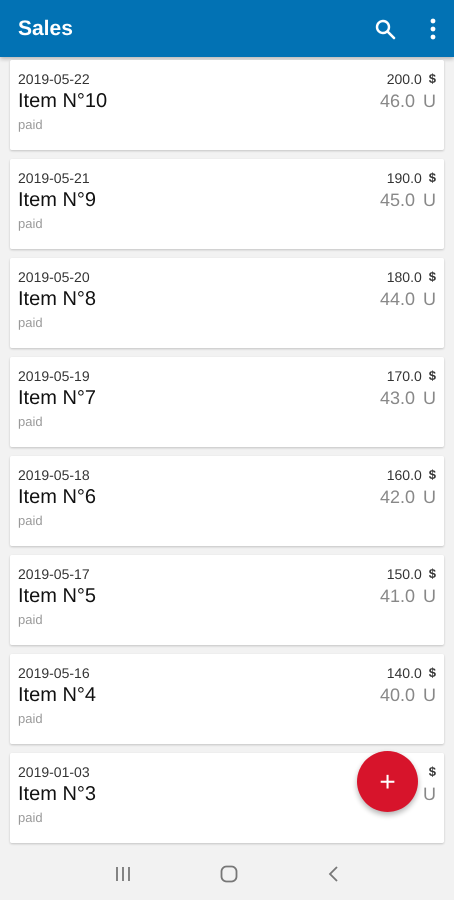 The image size is (454, 900). I want to click on sale-date: 2019-05-18, so click(54, 475).